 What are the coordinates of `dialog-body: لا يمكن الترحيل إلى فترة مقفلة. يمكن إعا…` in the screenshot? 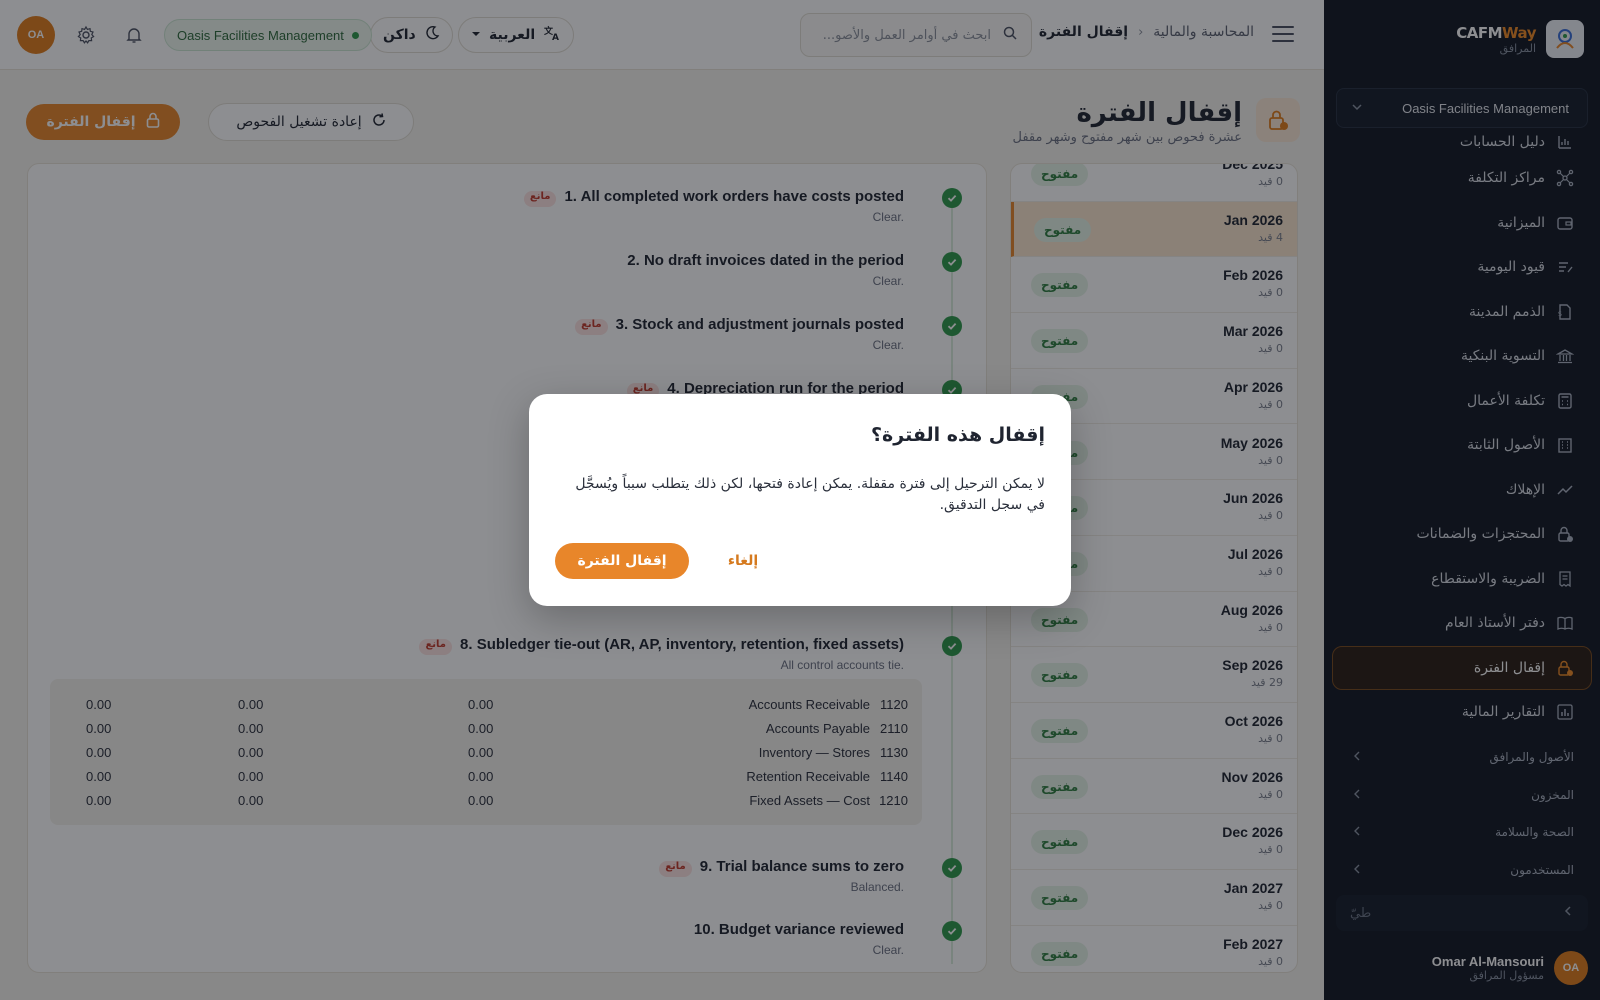 It's located at (810, 494).